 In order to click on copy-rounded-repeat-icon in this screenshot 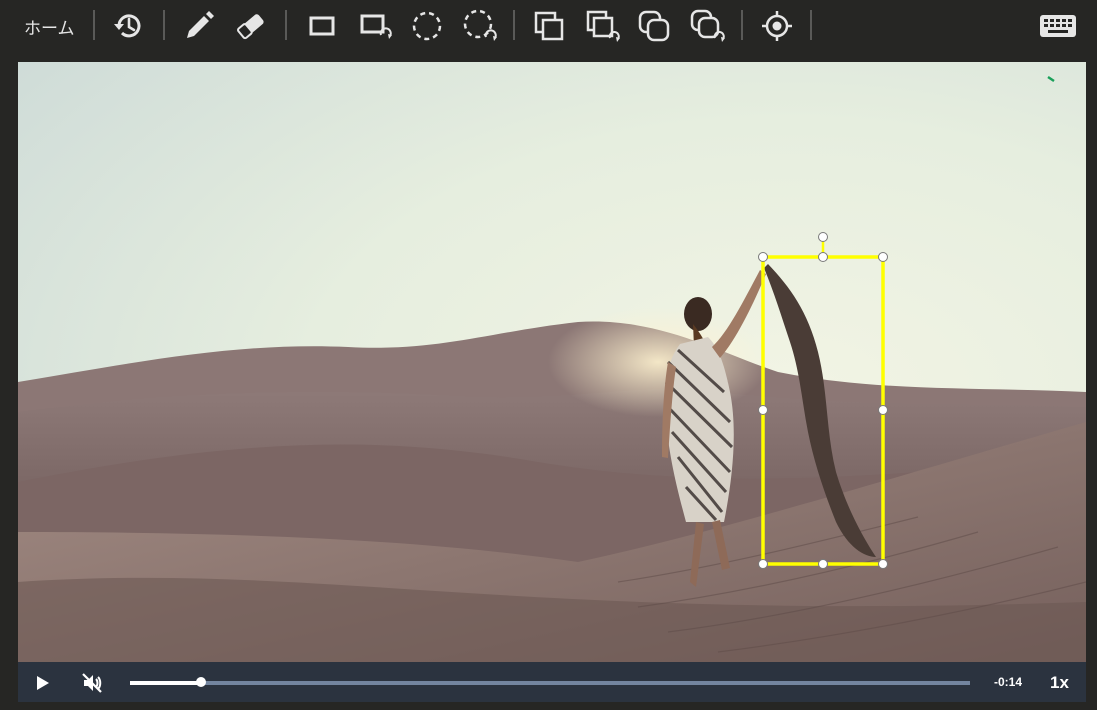, I will do `click(707, 25)`.